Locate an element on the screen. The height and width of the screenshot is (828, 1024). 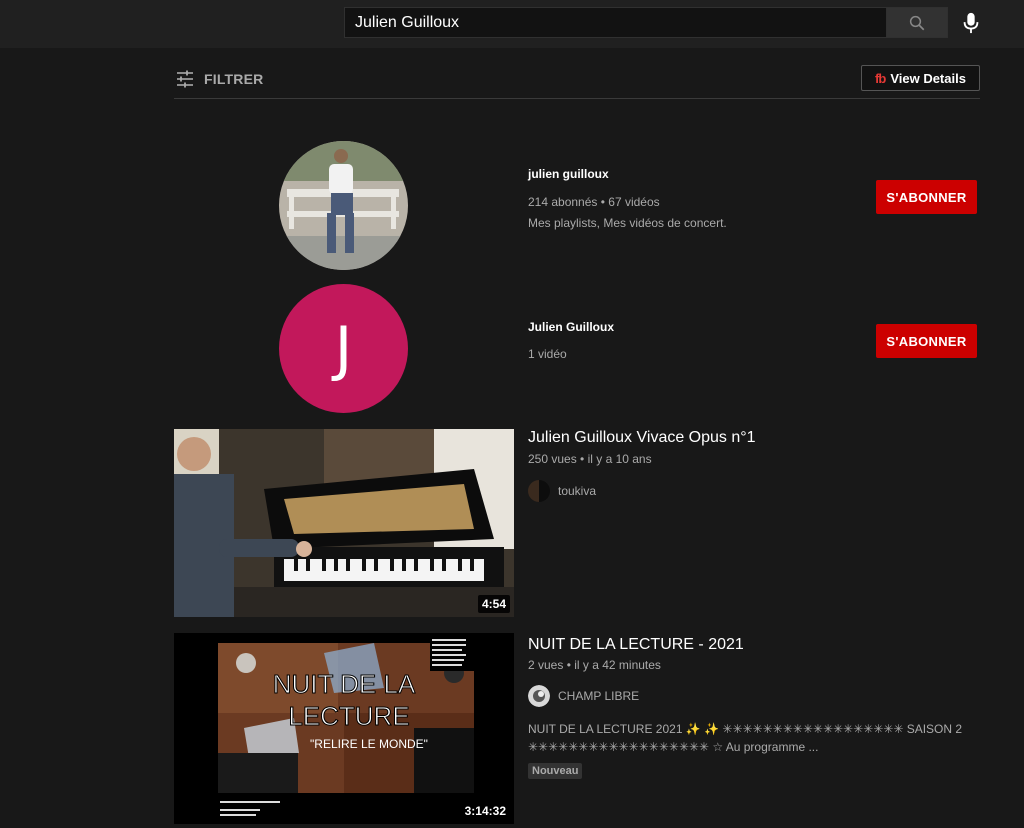
view-details-label: View Details is located at coordinates (928, 78).